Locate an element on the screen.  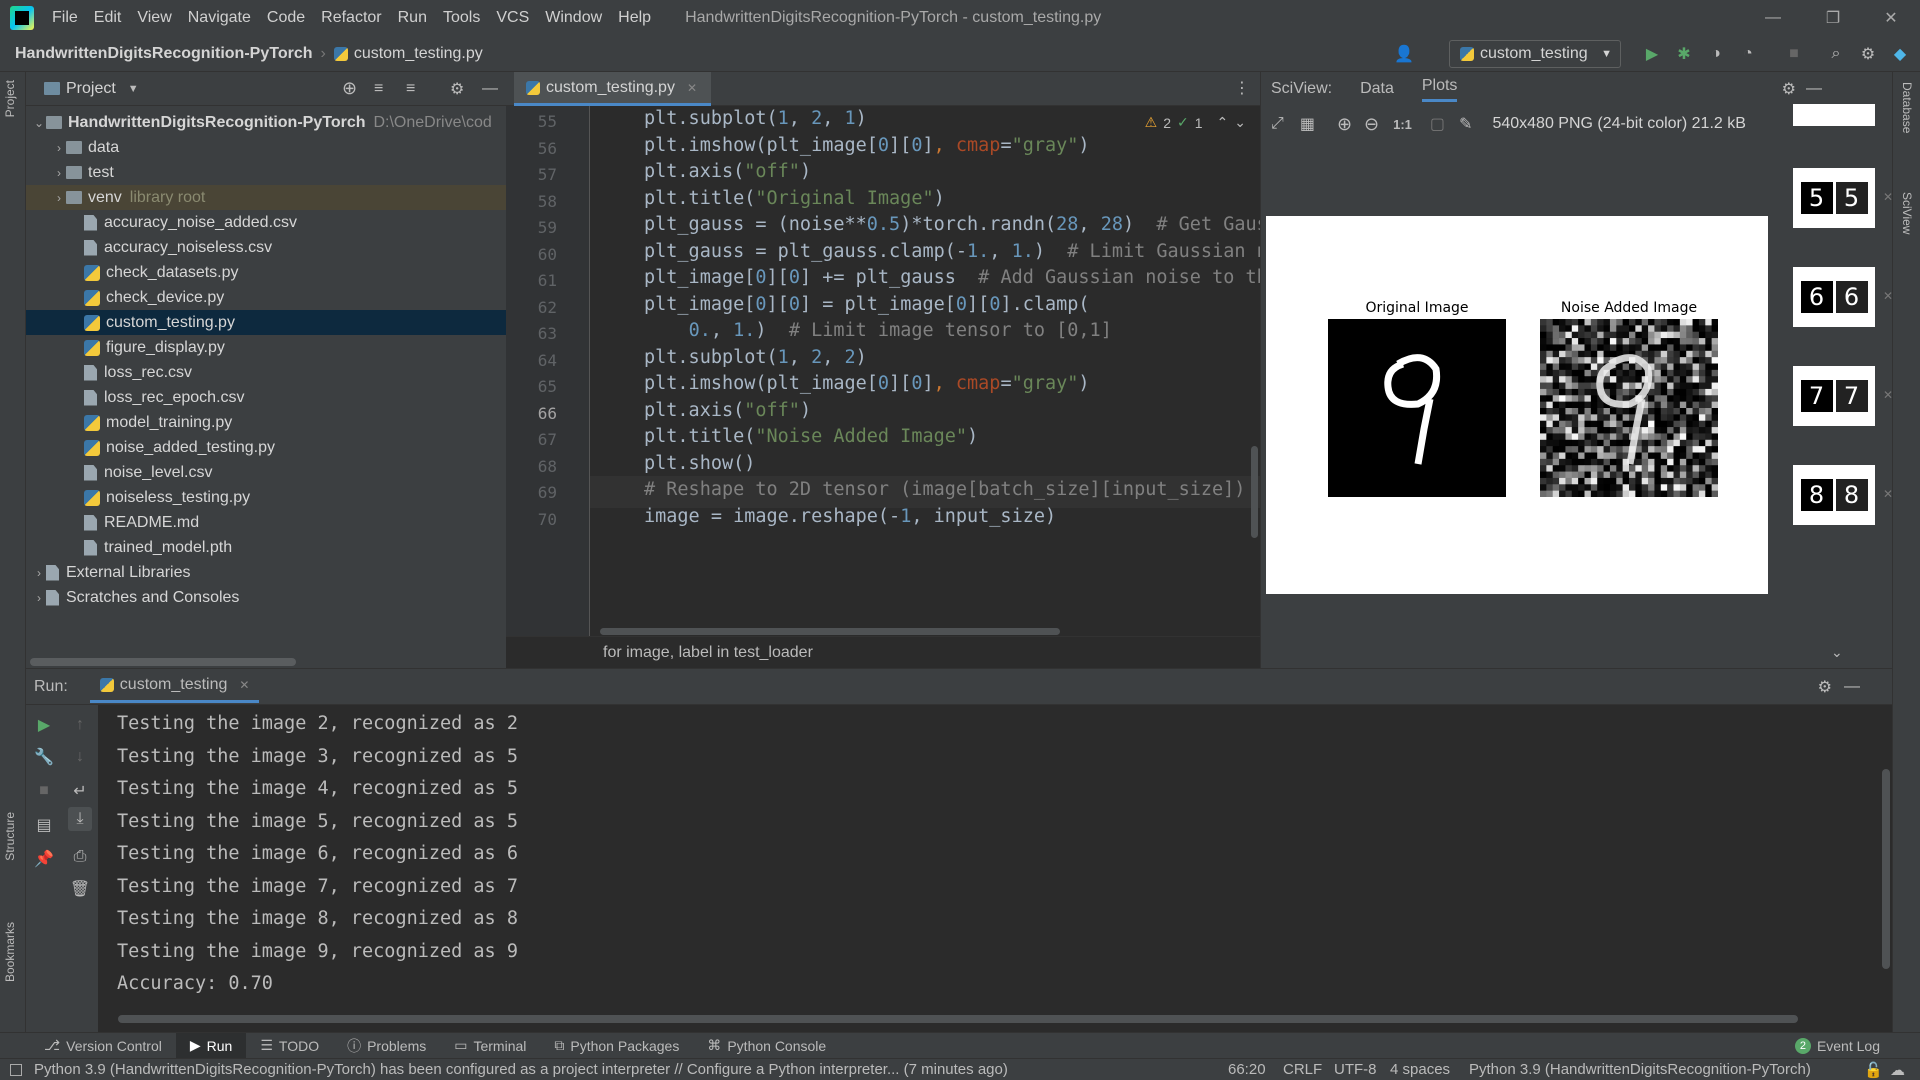
project-view-select: Project is located at coordinates (91, 89).